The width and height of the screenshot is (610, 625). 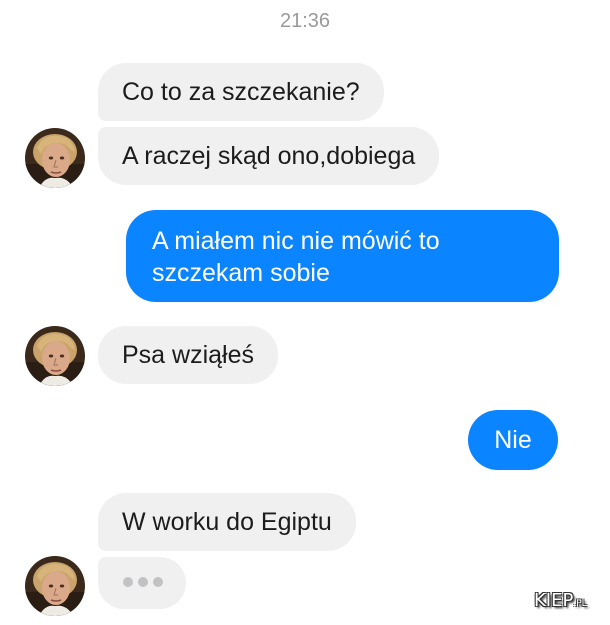 I want to click on message-text: W worku do Egiptu, so click(x=227, y=522).